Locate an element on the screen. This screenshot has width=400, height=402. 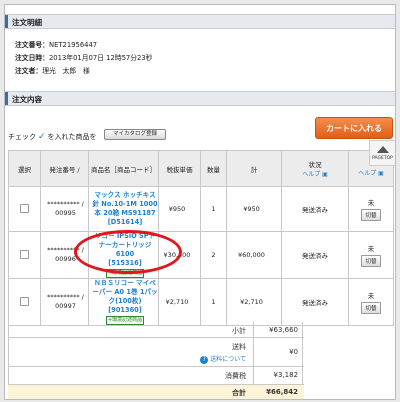
order-details-header: 注文明細 is located at coordinates (200, 21).